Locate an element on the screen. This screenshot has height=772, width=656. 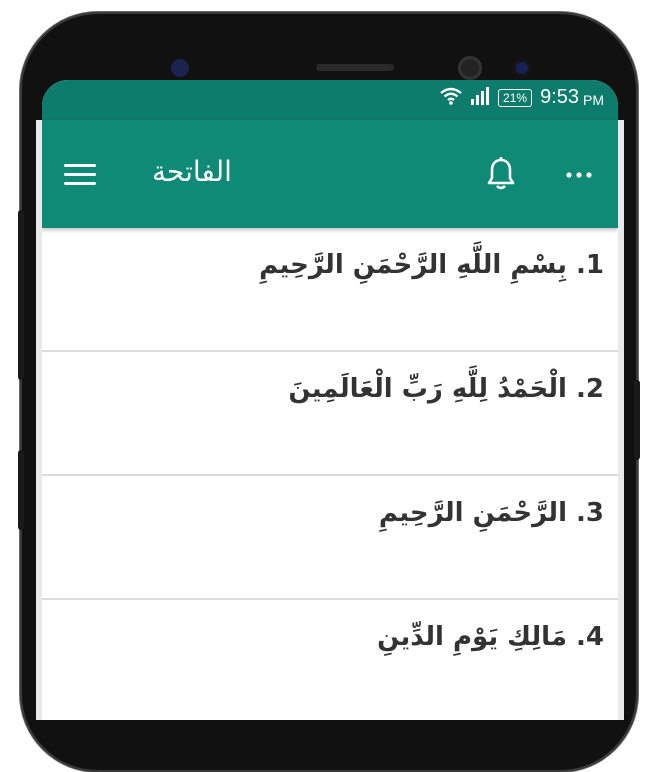
verse-item: 4. مَالِكِ يَوْمِ الدِّينِ is located at coordinates (330, 660).